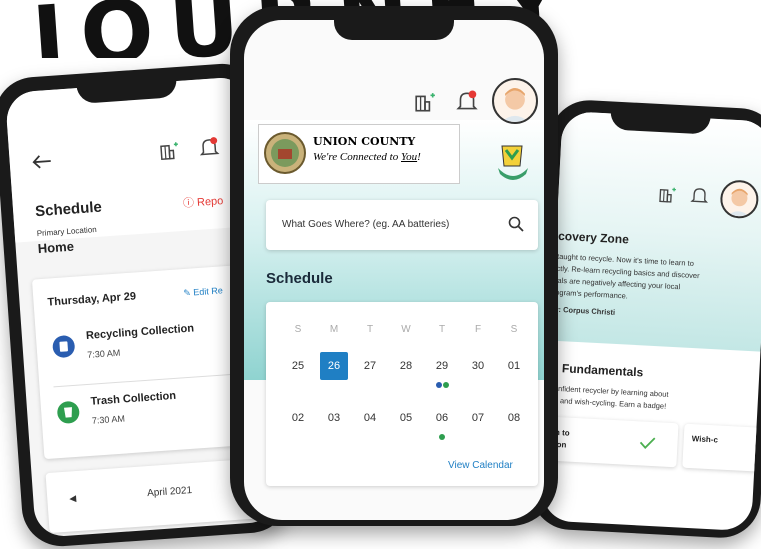 The width and height of the screenshot is (761, 549). What do you see at coordinates (480, 465) in the screenshot?
I see `view-calendar-link: View Calendar` at bounding box center [480, 465].